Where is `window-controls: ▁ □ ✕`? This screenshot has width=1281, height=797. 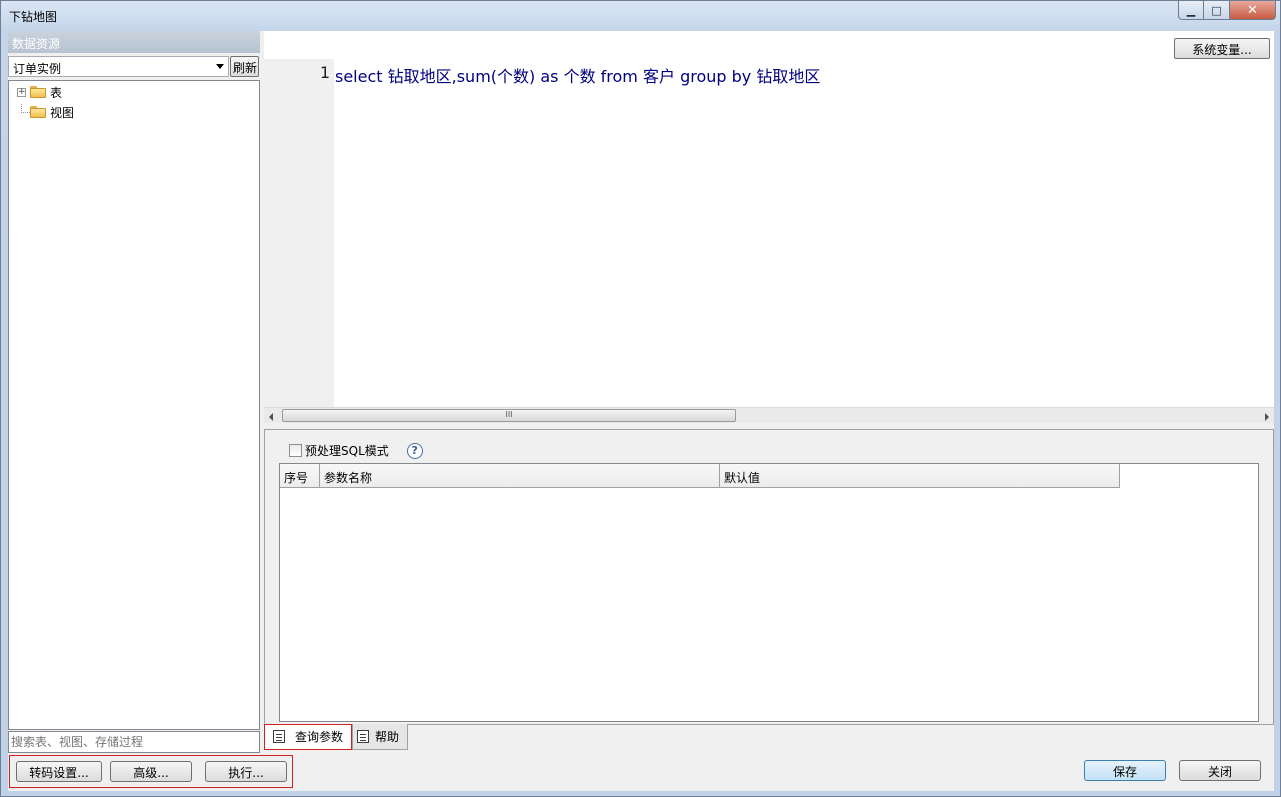 window-controls: ▁ □ ✕ is located at coordinates (1227, 11).